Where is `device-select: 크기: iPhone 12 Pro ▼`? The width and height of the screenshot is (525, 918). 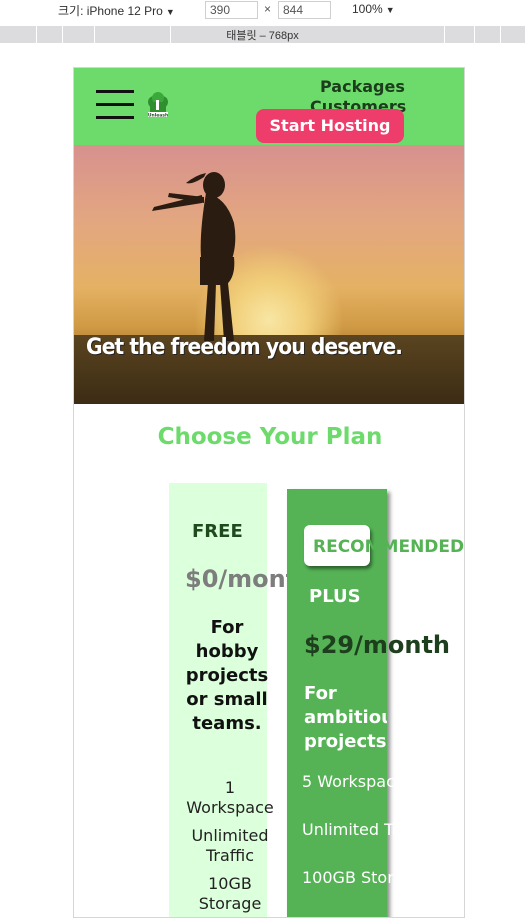 device-select: 크기: iPhone 12 Pro ▼ is located at coordinates (116, 10).